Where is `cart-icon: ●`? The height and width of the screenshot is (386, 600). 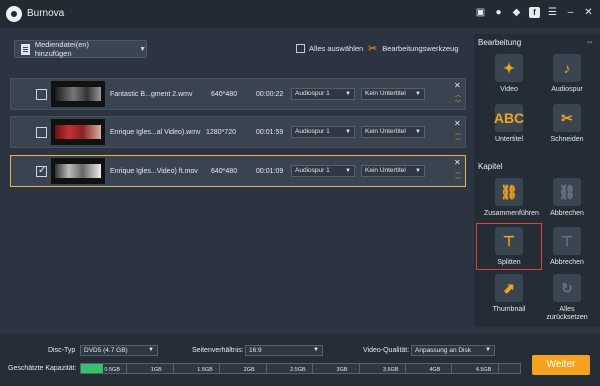
cart-icon: ● is located at coordinates (498, 12).